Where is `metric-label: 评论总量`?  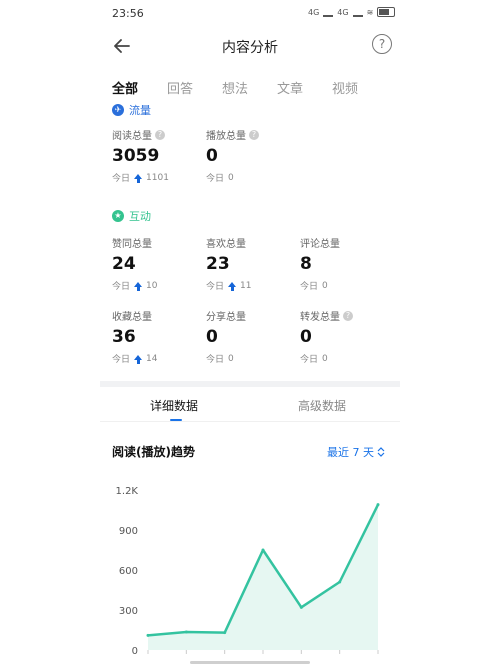 metric-label: 评论总量 is located at coordinates (320, 244).